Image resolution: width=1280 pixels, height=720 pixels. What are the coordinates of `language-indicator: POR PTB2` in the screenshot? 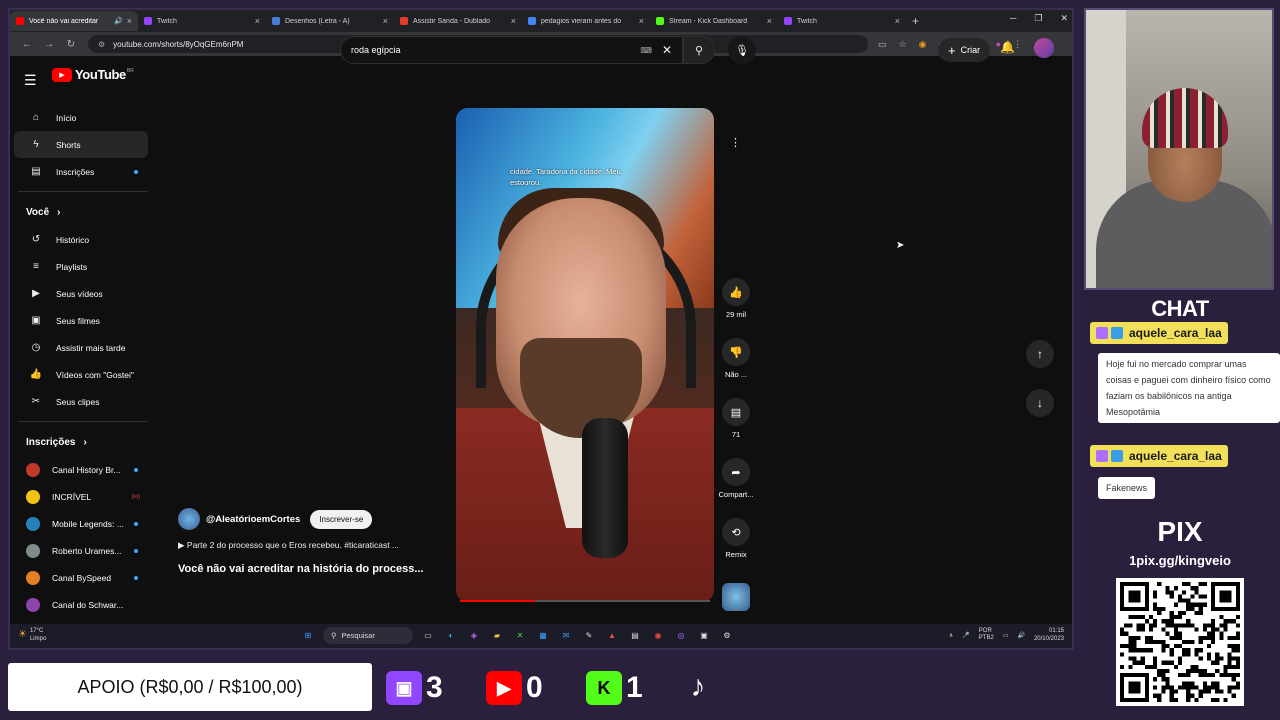 It's located at (986, 635).